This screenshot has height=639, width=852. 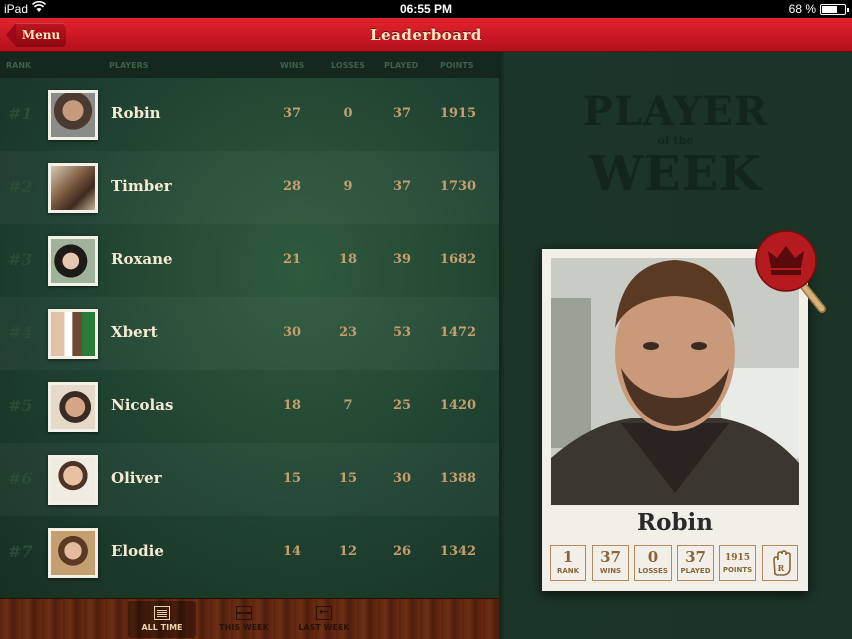 I want to click on back-icon, so click(x=324, y=612).